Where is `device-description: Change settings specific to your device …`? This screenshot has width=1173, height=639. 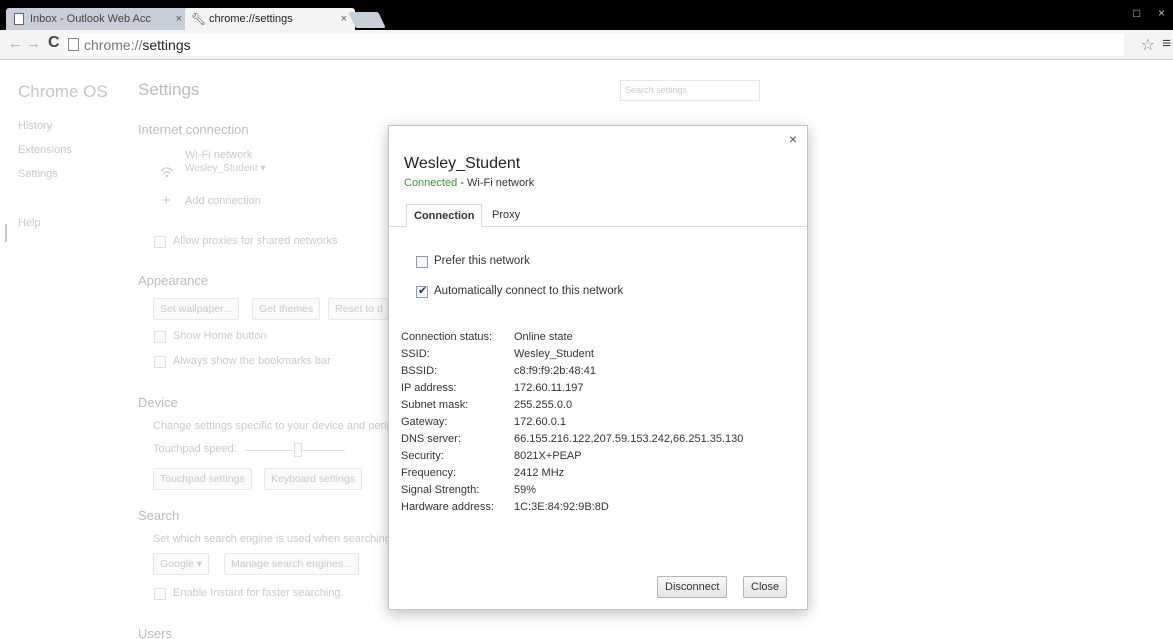 device-description: Change settings specific to your device … is located at coordinates (270, 426).